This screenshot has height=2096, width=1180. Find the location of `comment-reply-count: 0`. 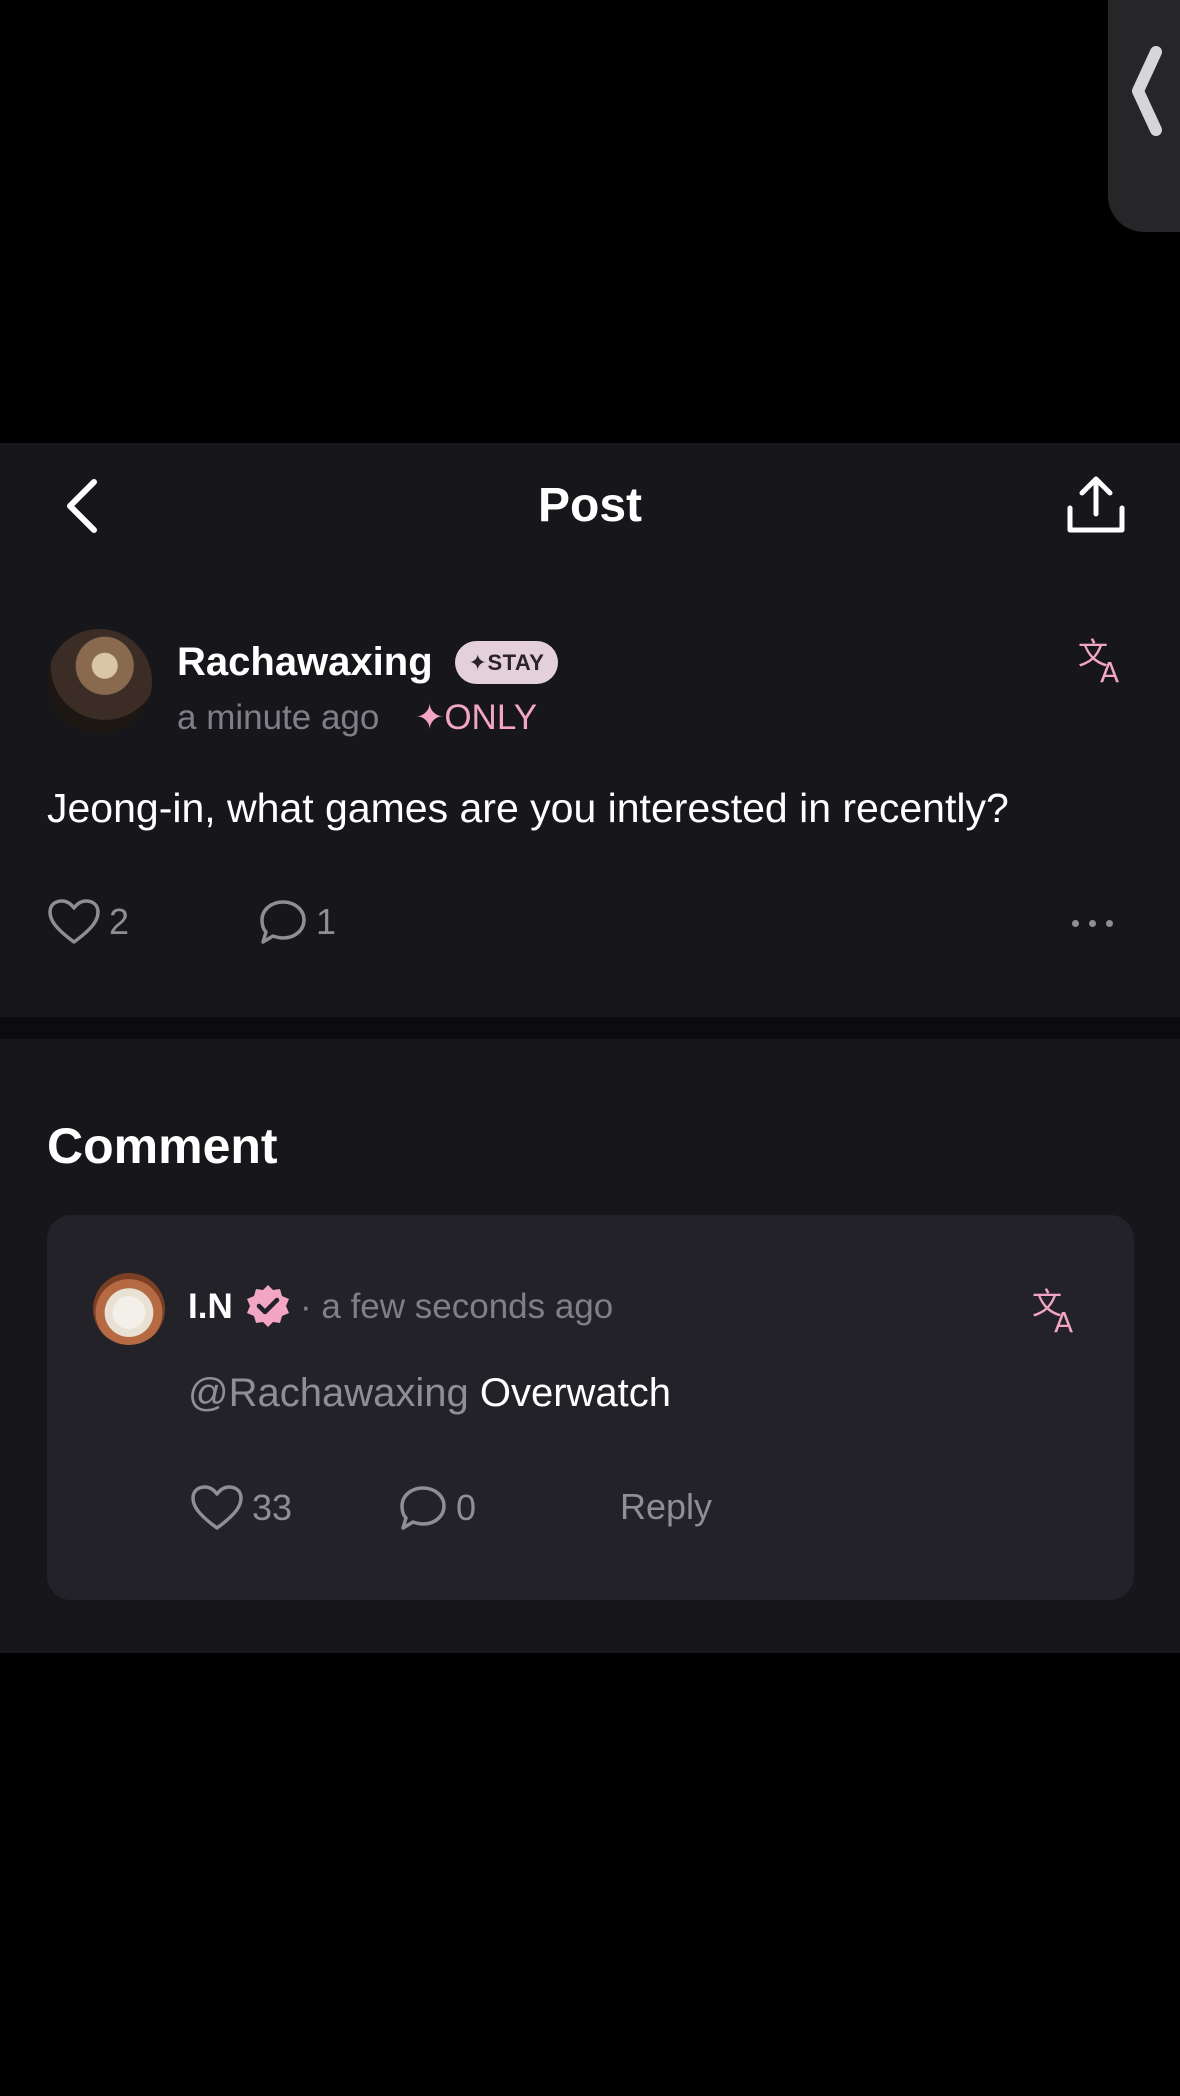

comment-reply-count: 0 is located at coordinates (466, 1507).